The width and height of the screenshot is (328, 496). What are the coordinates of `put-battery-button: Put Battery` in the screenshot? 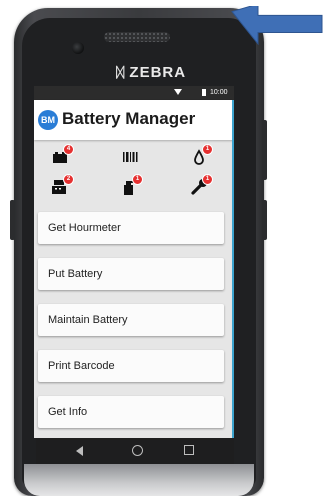 It's located at (131, 274).